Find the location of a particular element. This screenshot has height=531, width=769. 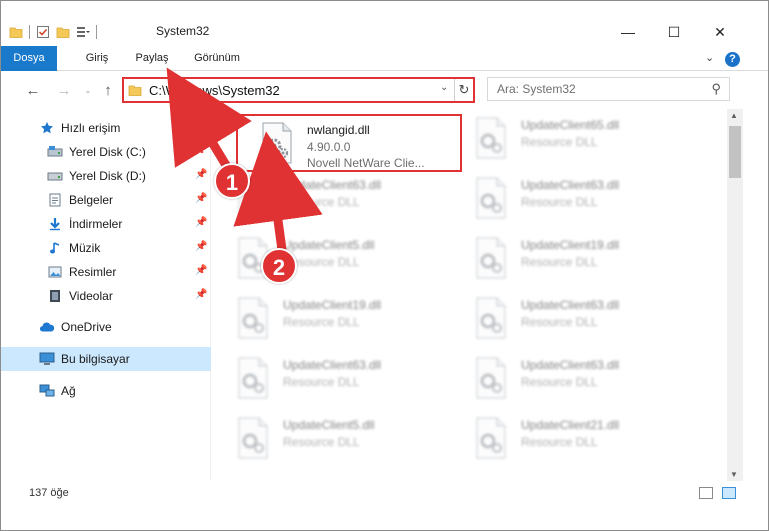

tab-view: Görünüm is located at coordinates (217, 58).